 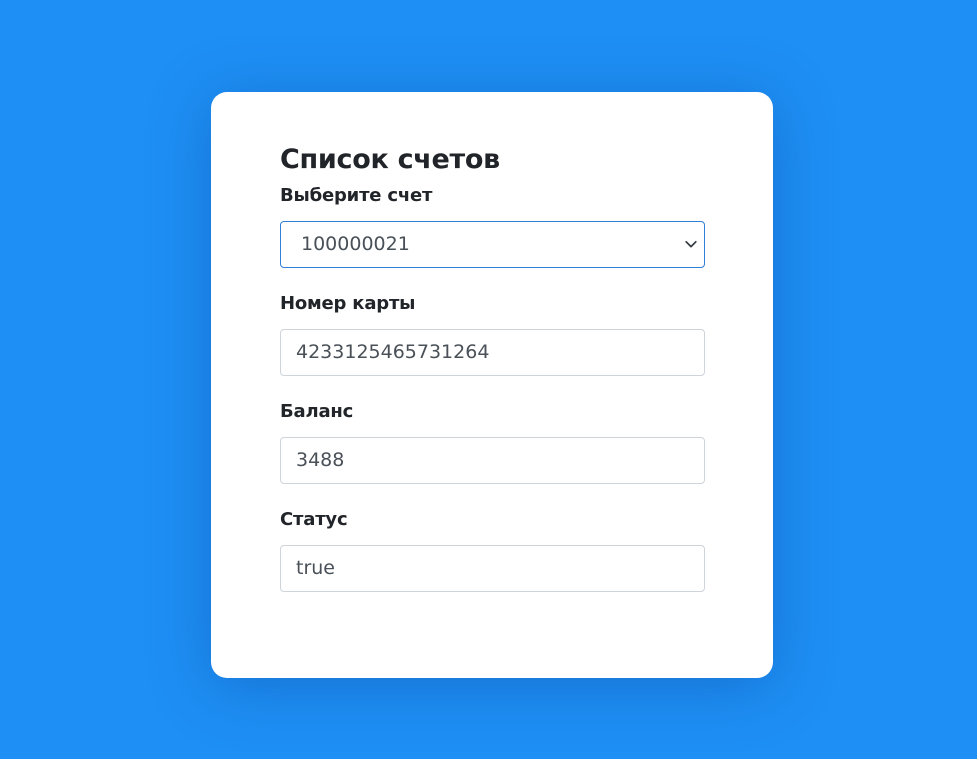 I want to click on page-title: Список счетов, so click(x=390, y=159).